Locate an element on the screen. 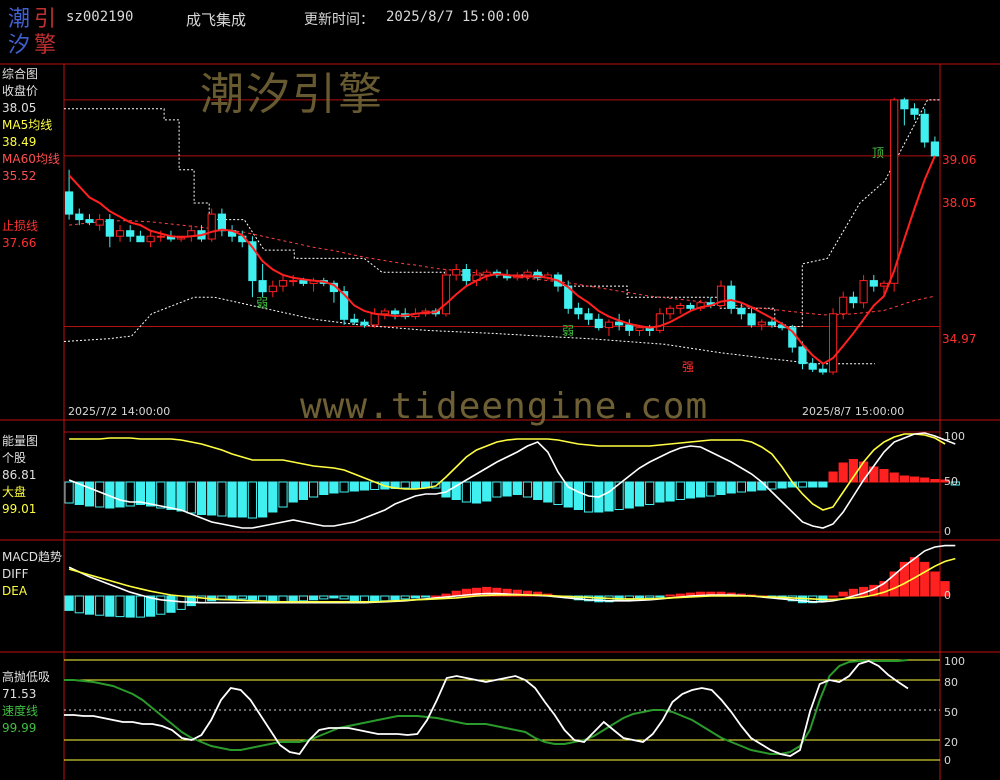  logo-char: 引 is located at coordinates (45, 19).